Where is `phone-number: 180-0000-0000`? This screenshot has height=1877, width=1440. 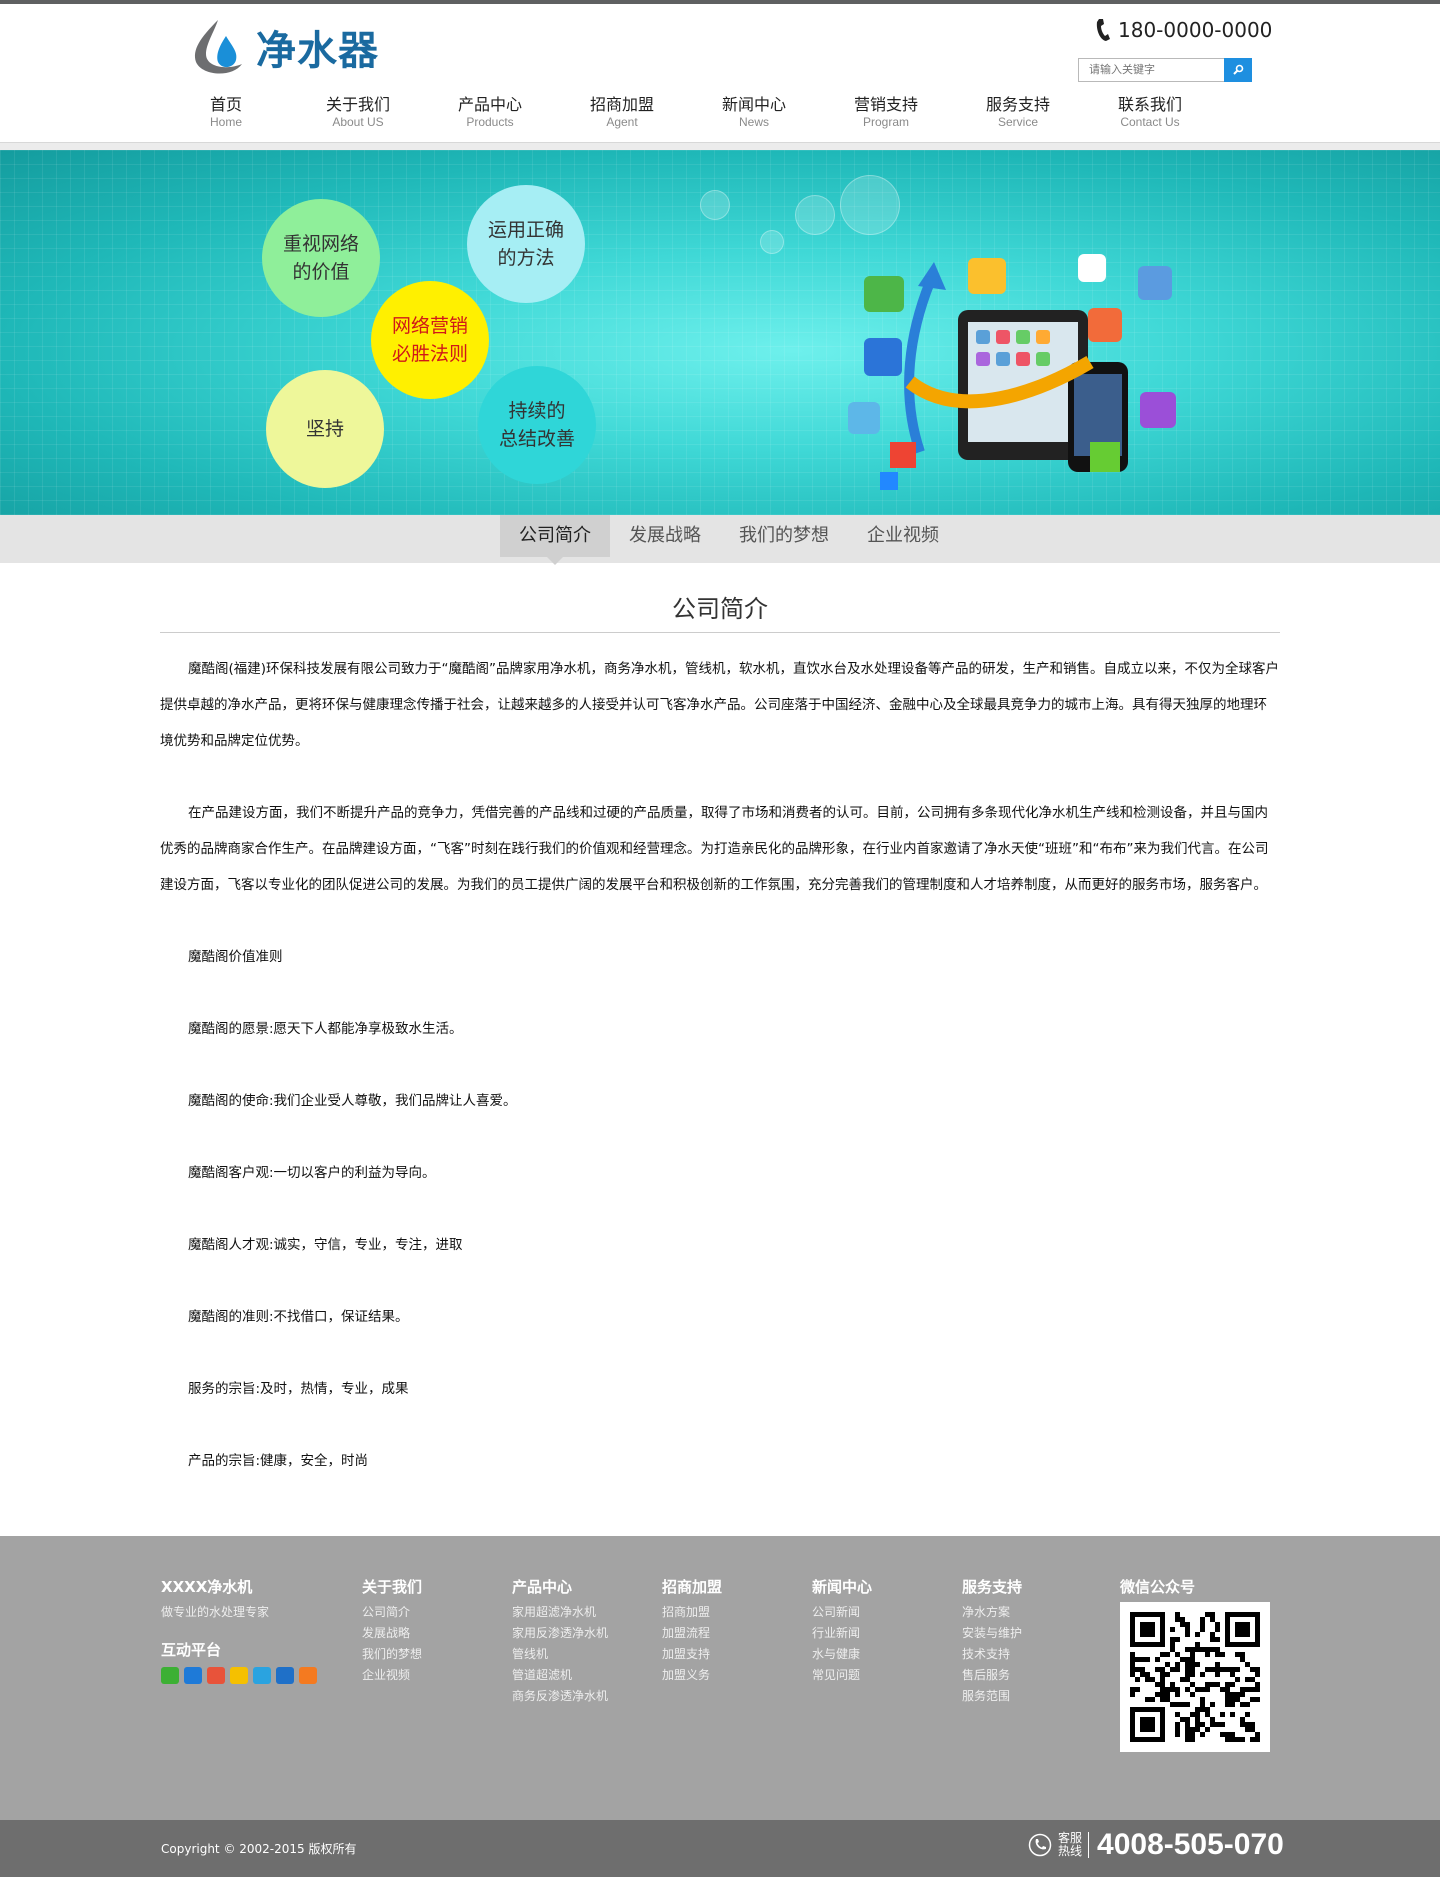
phone-number: 180-0000-0000 is located at coordinates (1184, 30).